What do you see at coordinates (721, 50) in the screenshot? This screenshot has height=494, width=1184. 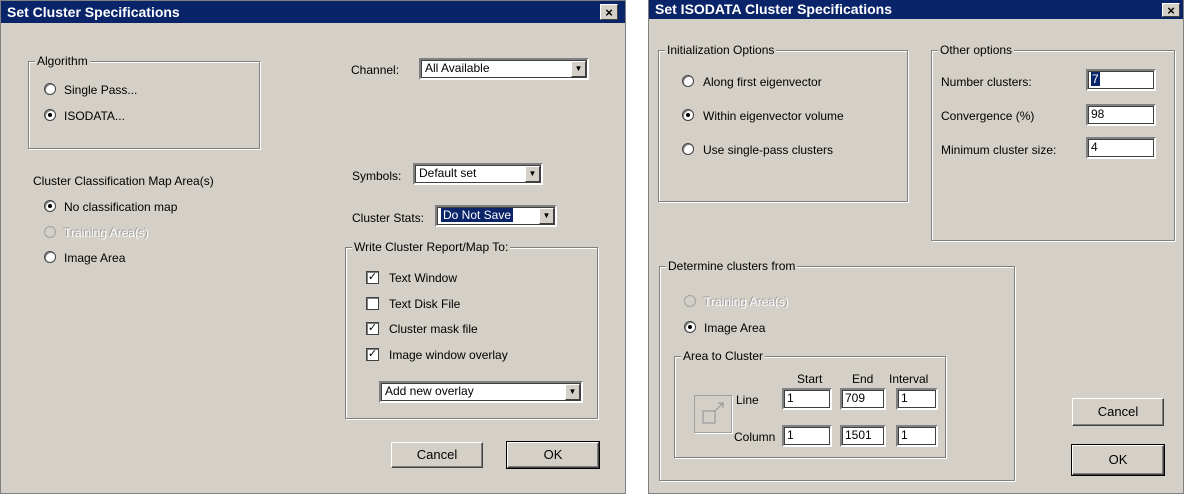 I see `initialization-legend: Initialization Options` at bounding box center [721, 50].